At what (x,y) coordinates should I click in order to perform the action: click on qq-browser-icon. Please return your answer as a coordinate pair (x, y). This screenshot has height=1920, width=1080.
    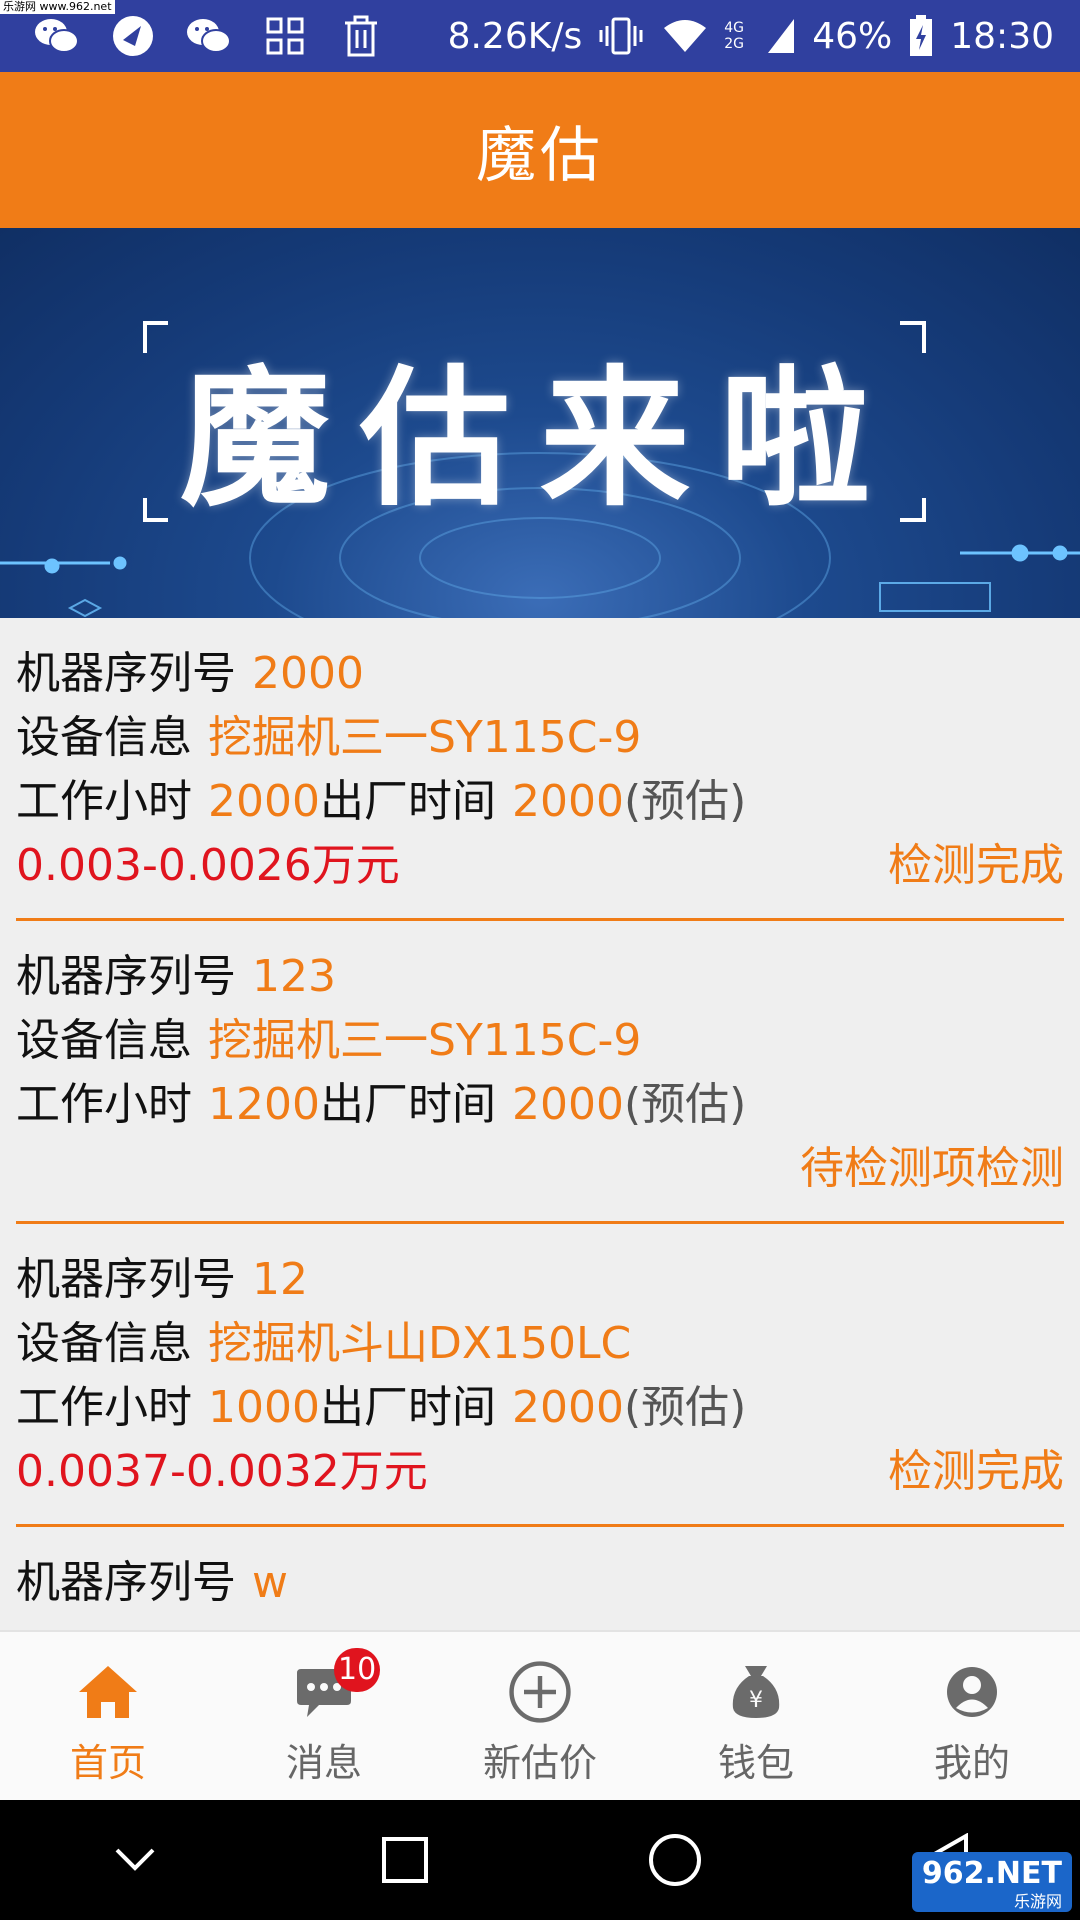
    Looking at the image, I should click on (133, 36).